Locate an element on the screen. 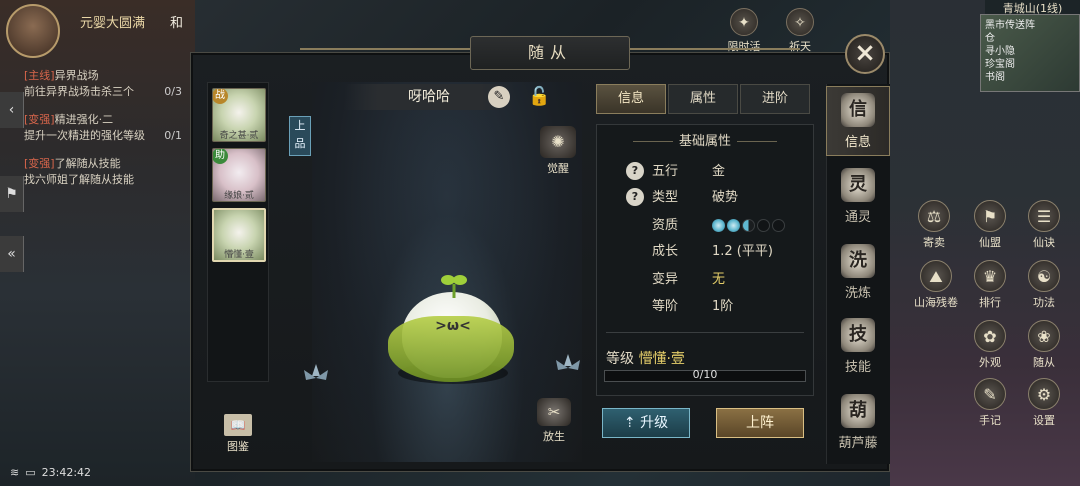 The image size is (1080, 486). stat-row-element: ? 五行金 is located at coordinates (721, 171).